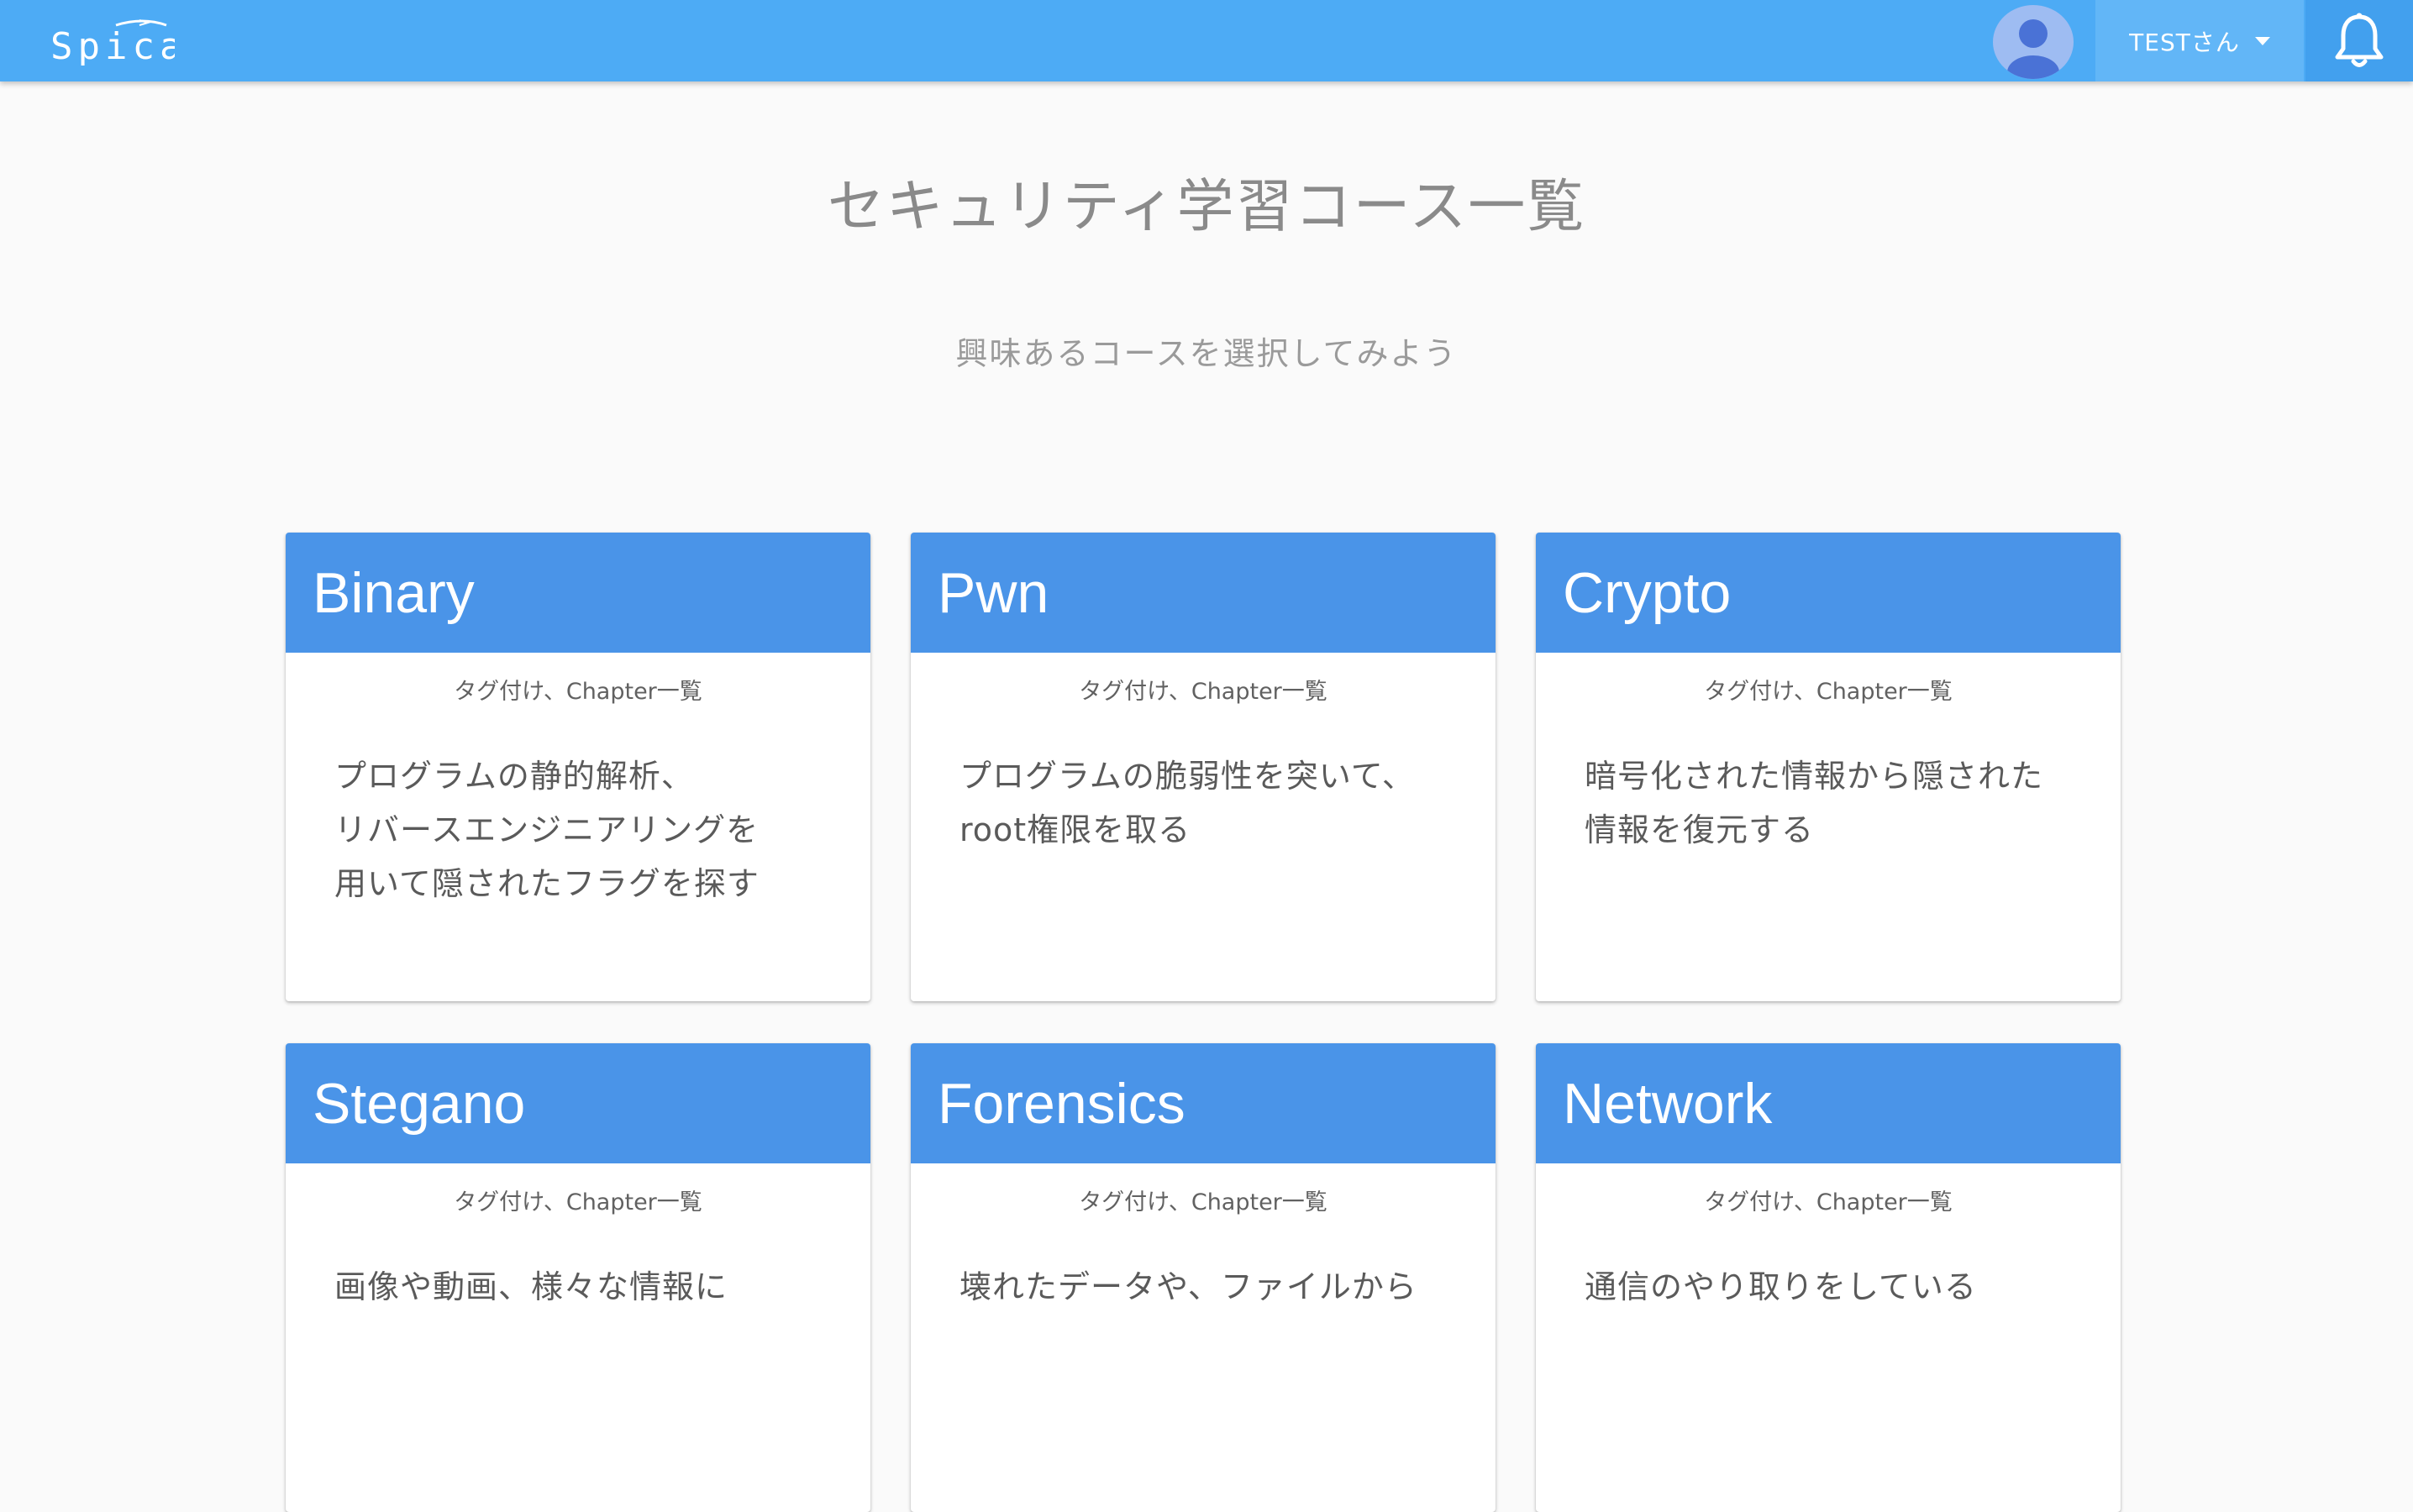 The width and height of the screenshot is (2413, 1512). I want to click on card-header: Stegano, so click(578, 1103).